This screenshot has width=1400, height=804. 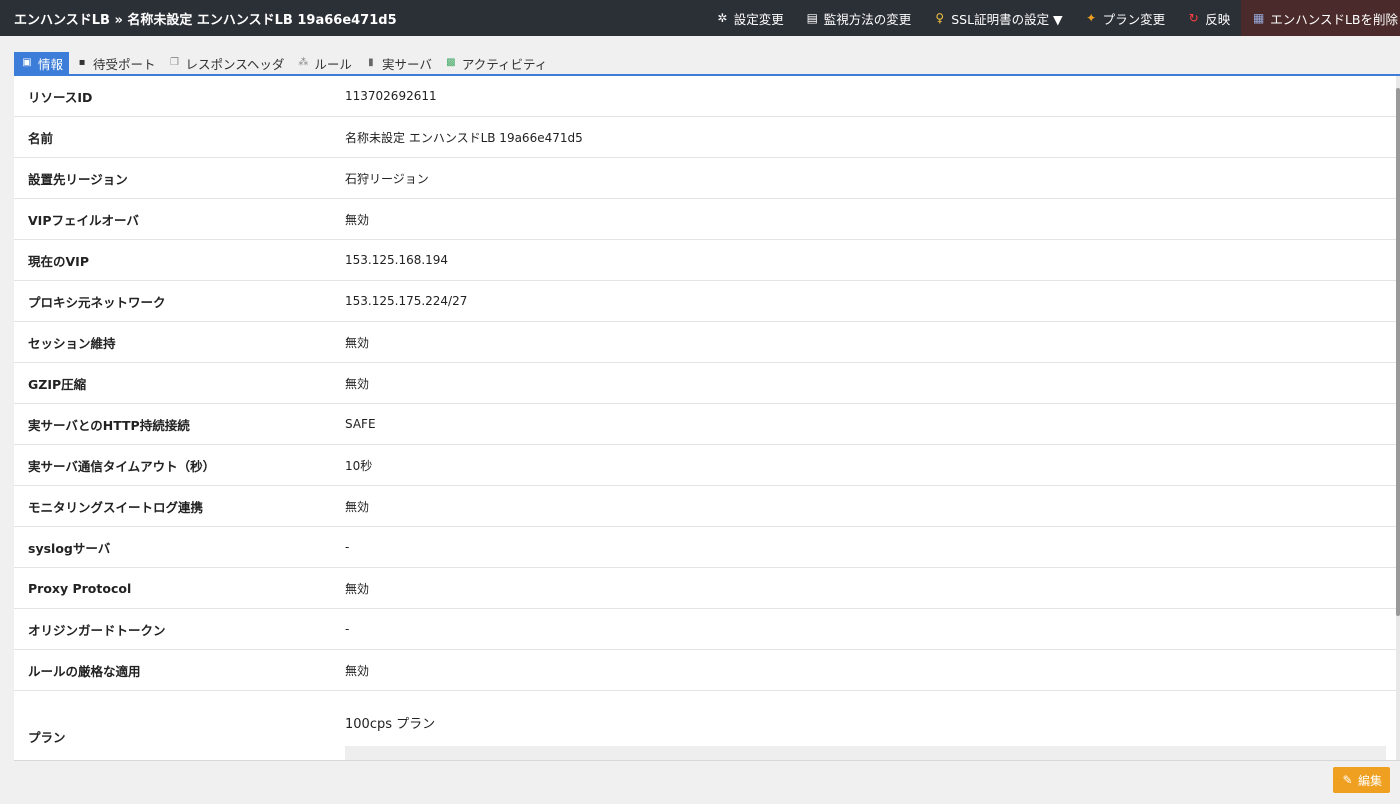 I want to click on plan-description-box, so click(x=865, y=753).